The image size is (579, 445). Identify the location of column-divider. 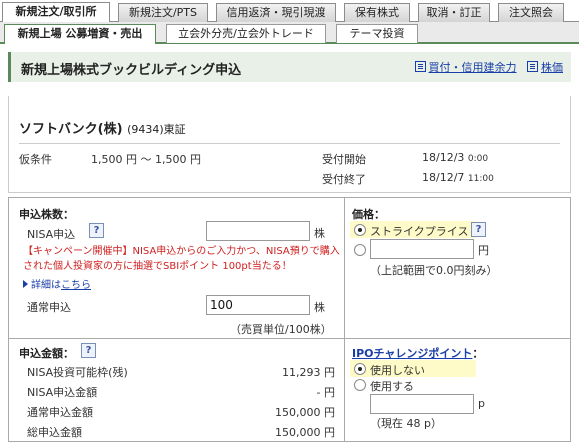
(344, 319).